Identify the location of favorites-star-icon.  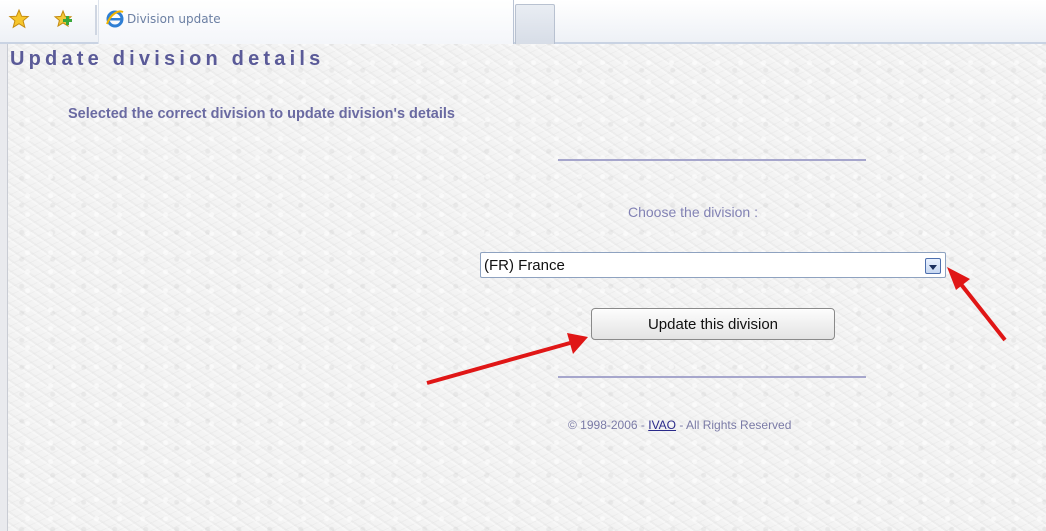
(19, 19).